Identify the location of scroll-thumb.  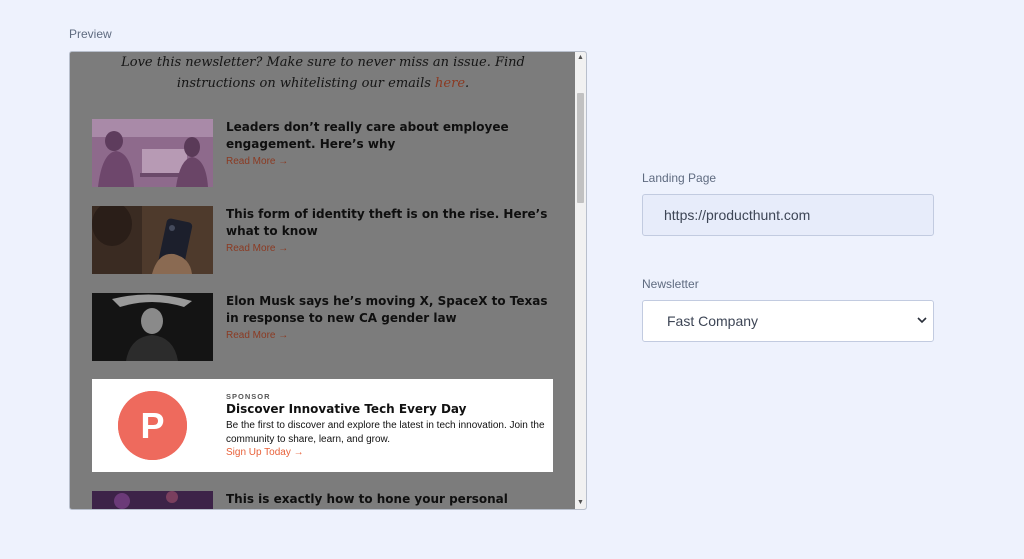
(580, 148).